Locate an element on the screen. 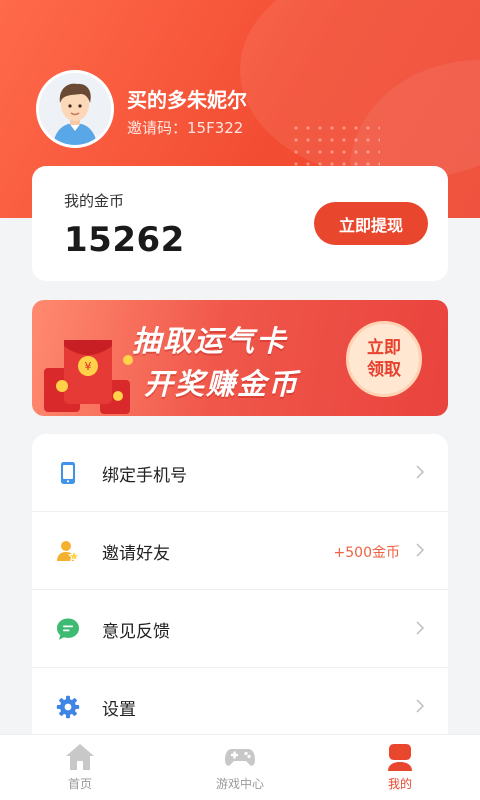 This screenshot has width=480, height=800. tab-mine: 我的 is located at coordinates (400, 767).